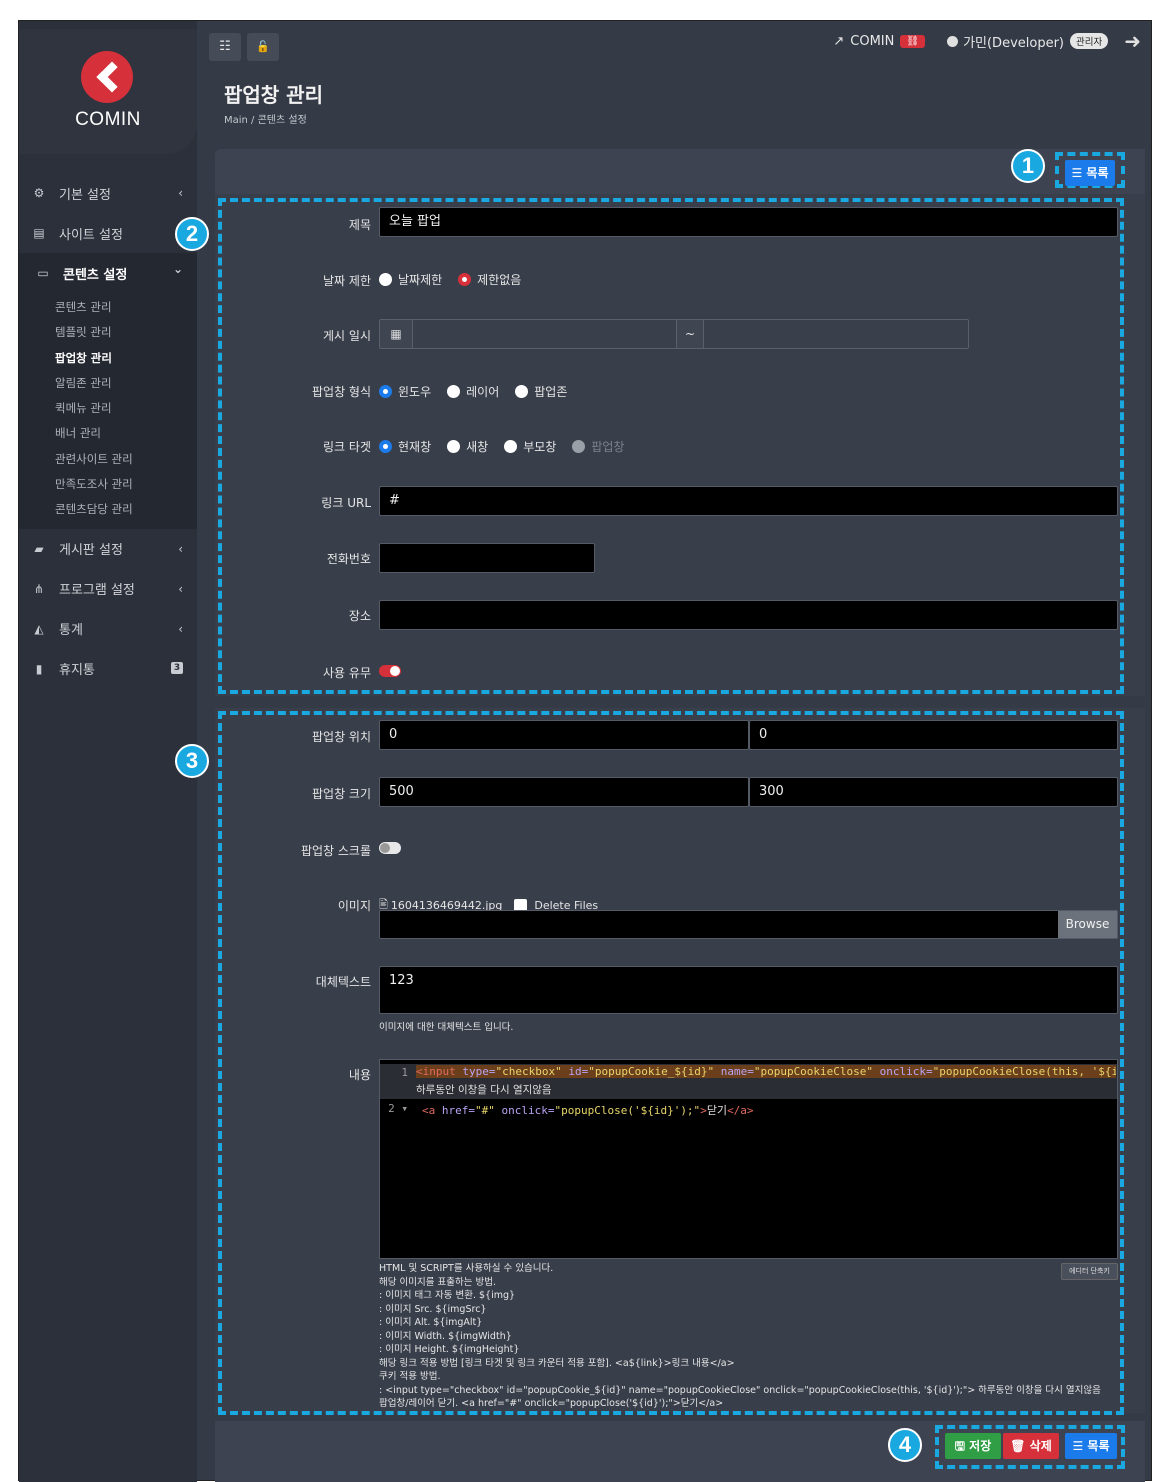  What do you see at coordinates (579, 446) in the screenshot?
I see `radio-popup-window` at bounding box center [579, 446].